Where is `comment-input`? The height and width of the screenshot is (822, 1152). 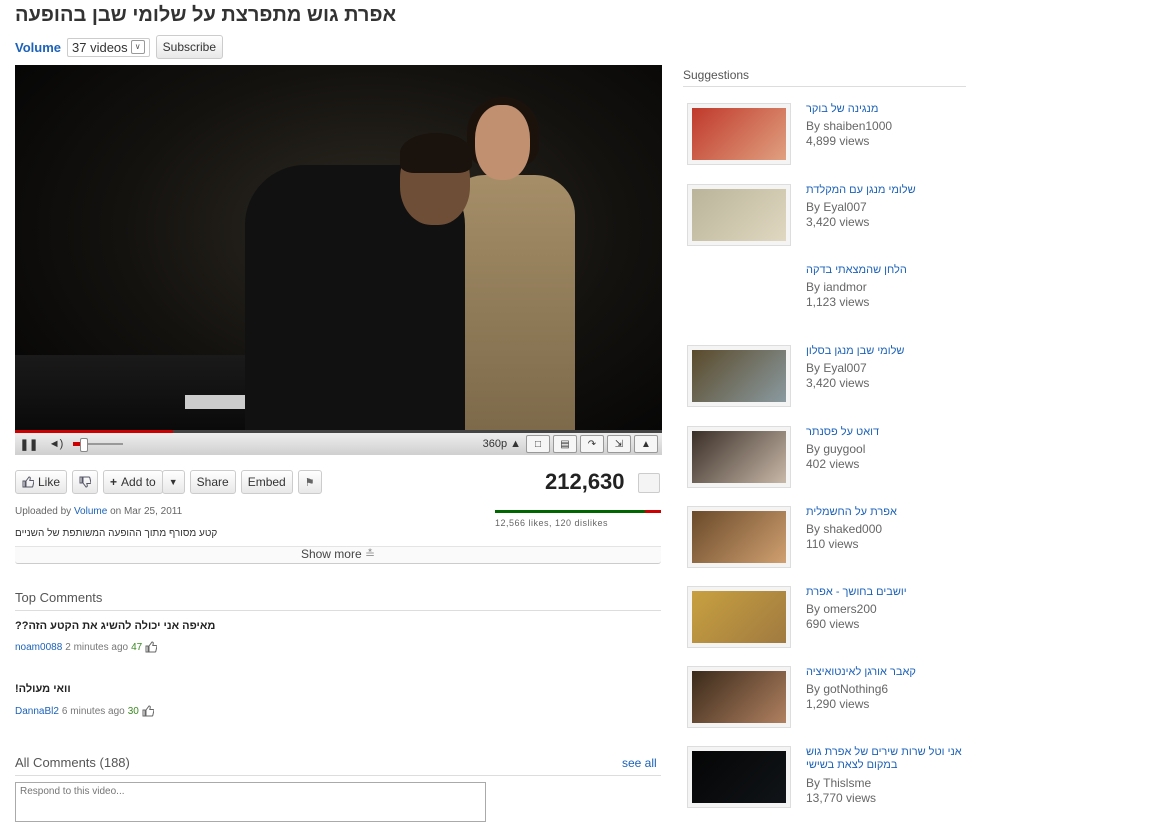 comment-input is located at coordinates (250, 802).